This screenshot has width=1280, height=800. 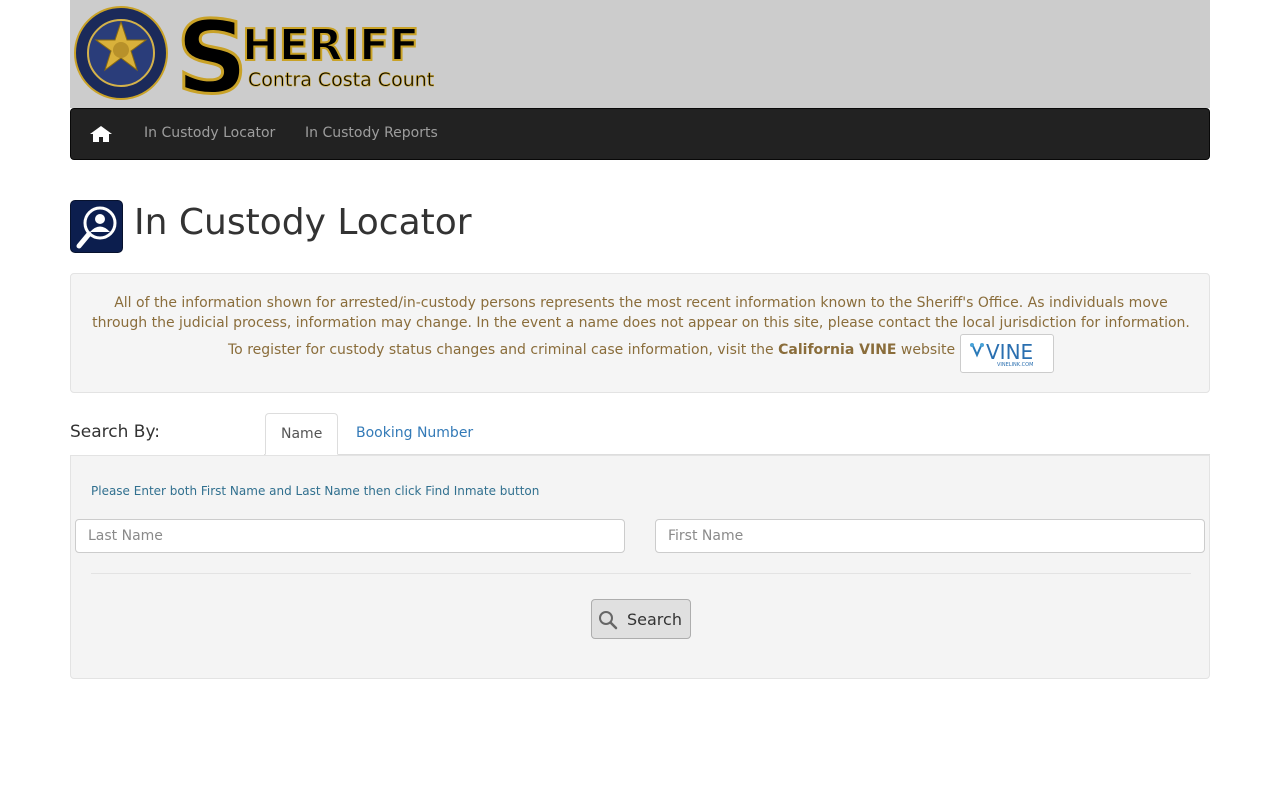 What do you see at coordinates (101, 134) in the screenshot?
I see `home-icon` at bounding box center [101, 134].